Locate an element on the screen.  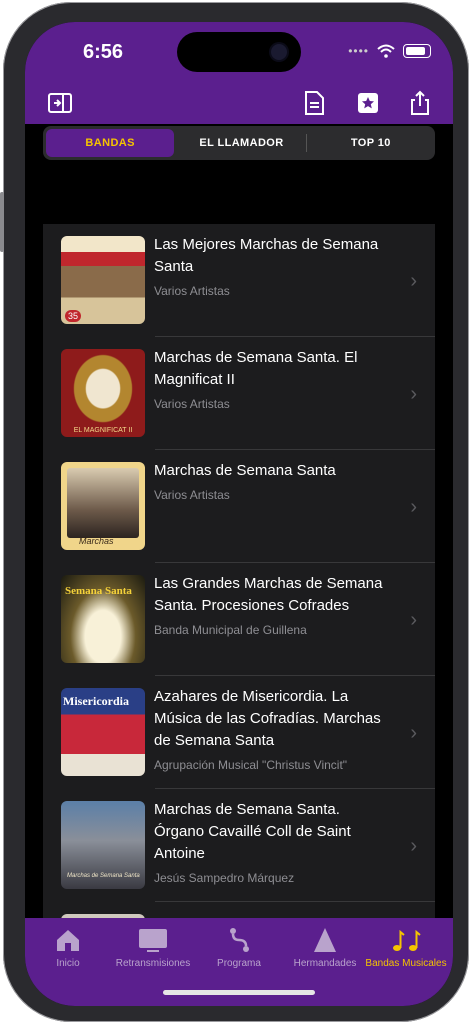
segmented-control: BANDAS EL LLAMADOR TOP 10 is located at coordinates (239, 143).